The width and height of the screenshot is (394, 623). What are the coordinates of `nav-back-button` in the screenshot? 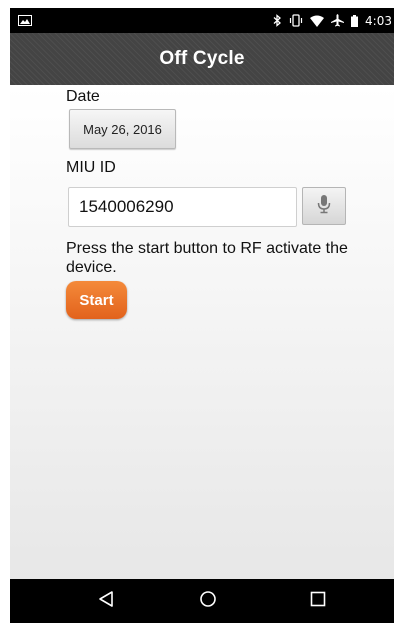 It's located at (106, 601).